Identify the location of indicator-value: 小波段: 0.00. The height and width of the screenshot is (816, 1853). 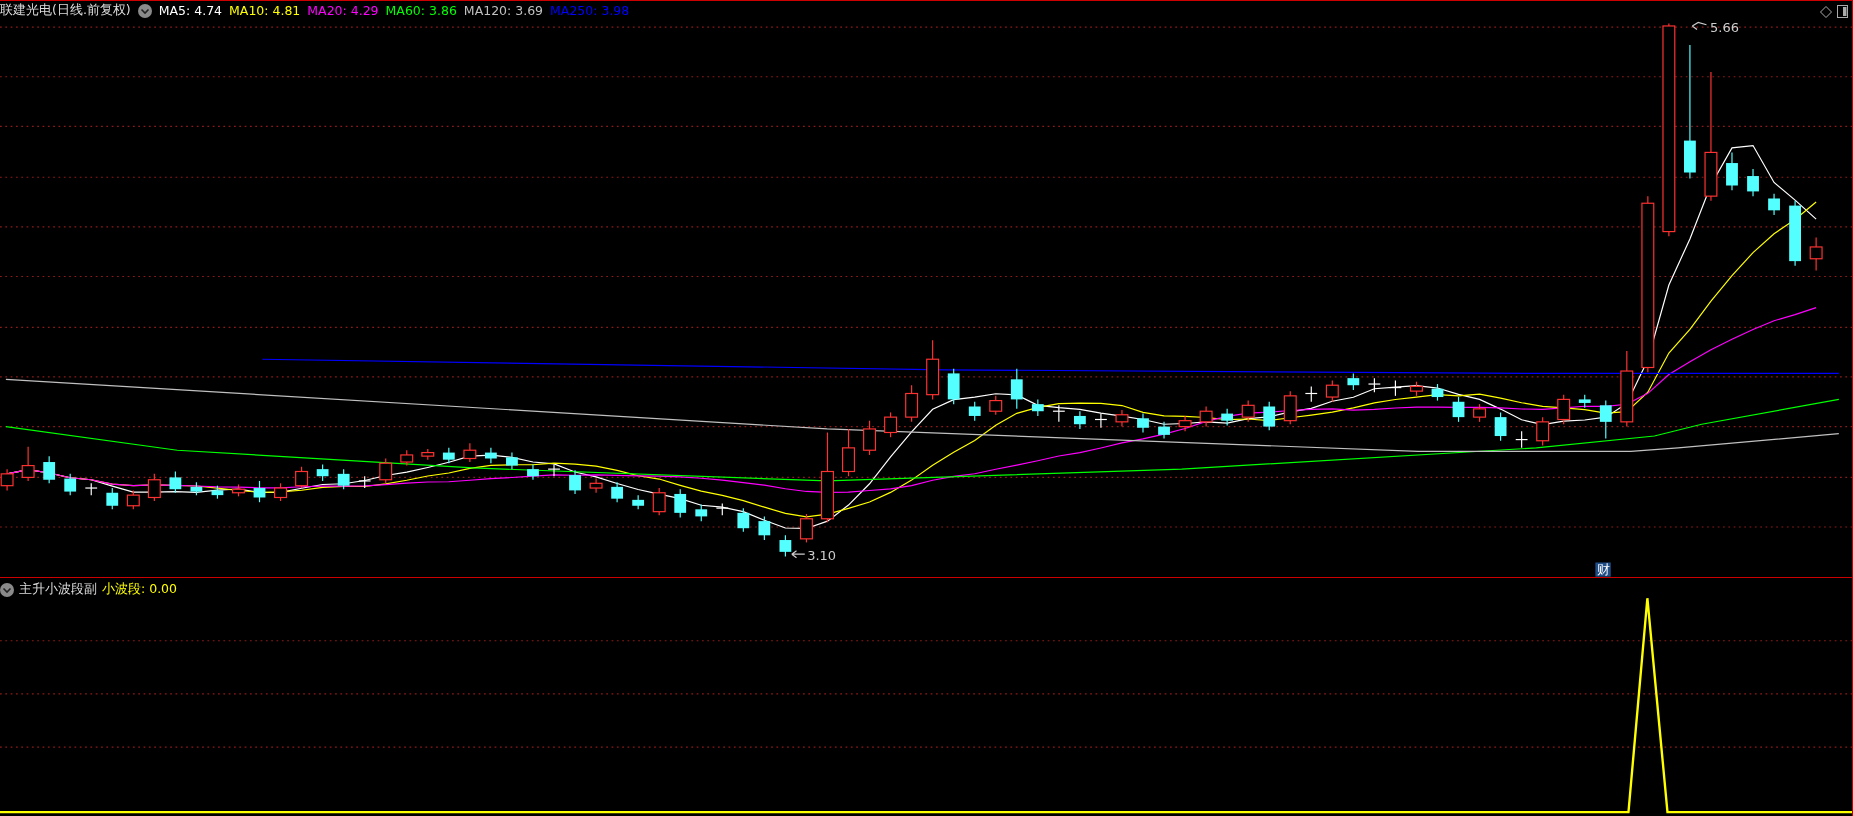
(140, 589).